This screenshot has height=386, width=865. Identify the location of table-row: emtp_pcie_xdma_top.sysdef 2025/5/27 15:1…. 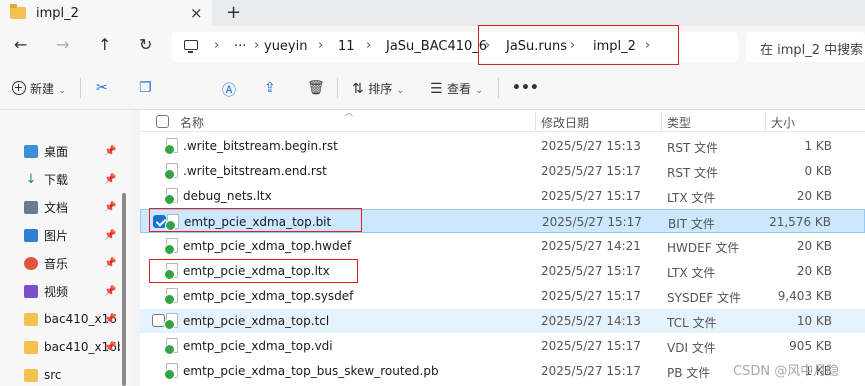
(502, 296).